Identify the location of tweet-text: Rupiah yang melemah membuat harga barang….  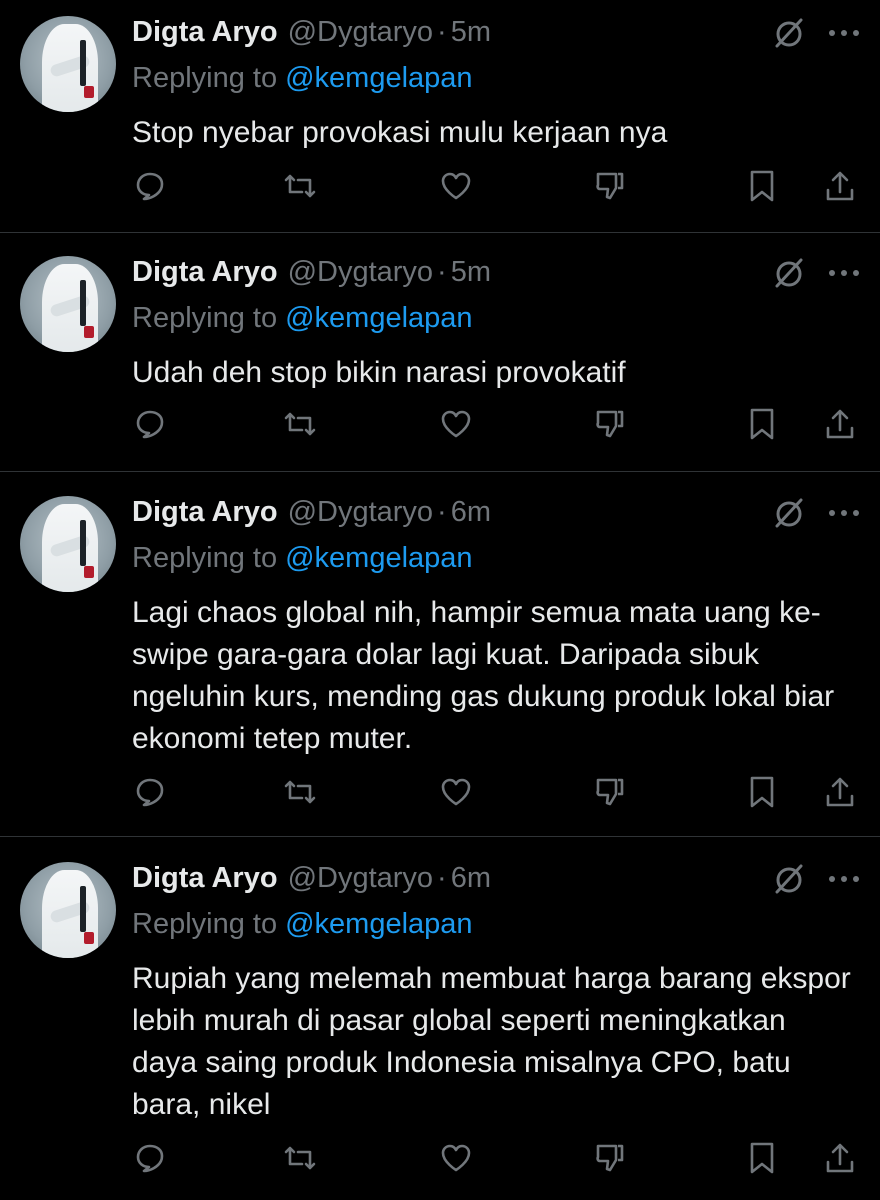
(491, 1041).